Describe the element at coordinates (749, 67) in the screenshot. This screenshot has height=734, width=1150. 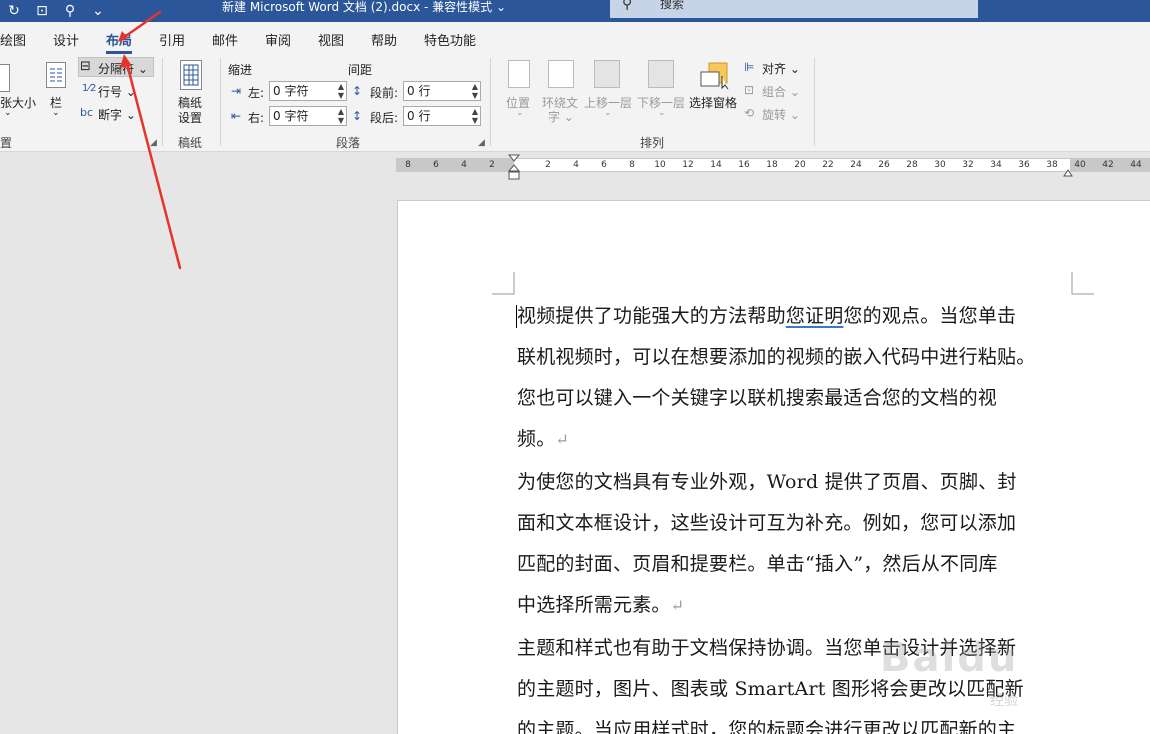
I see `align-icon: ⊫` at that location.